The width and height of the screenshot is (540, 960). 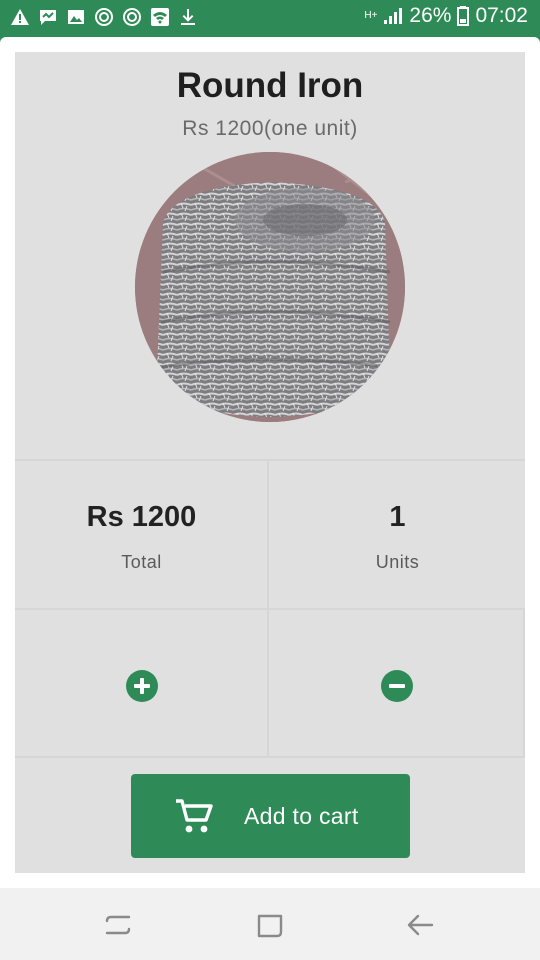 What do you see at coordinates (270, 128) in the screenshot?
I see `product-price: Rs 1200(one unit)` at bounding box center [270, 128].